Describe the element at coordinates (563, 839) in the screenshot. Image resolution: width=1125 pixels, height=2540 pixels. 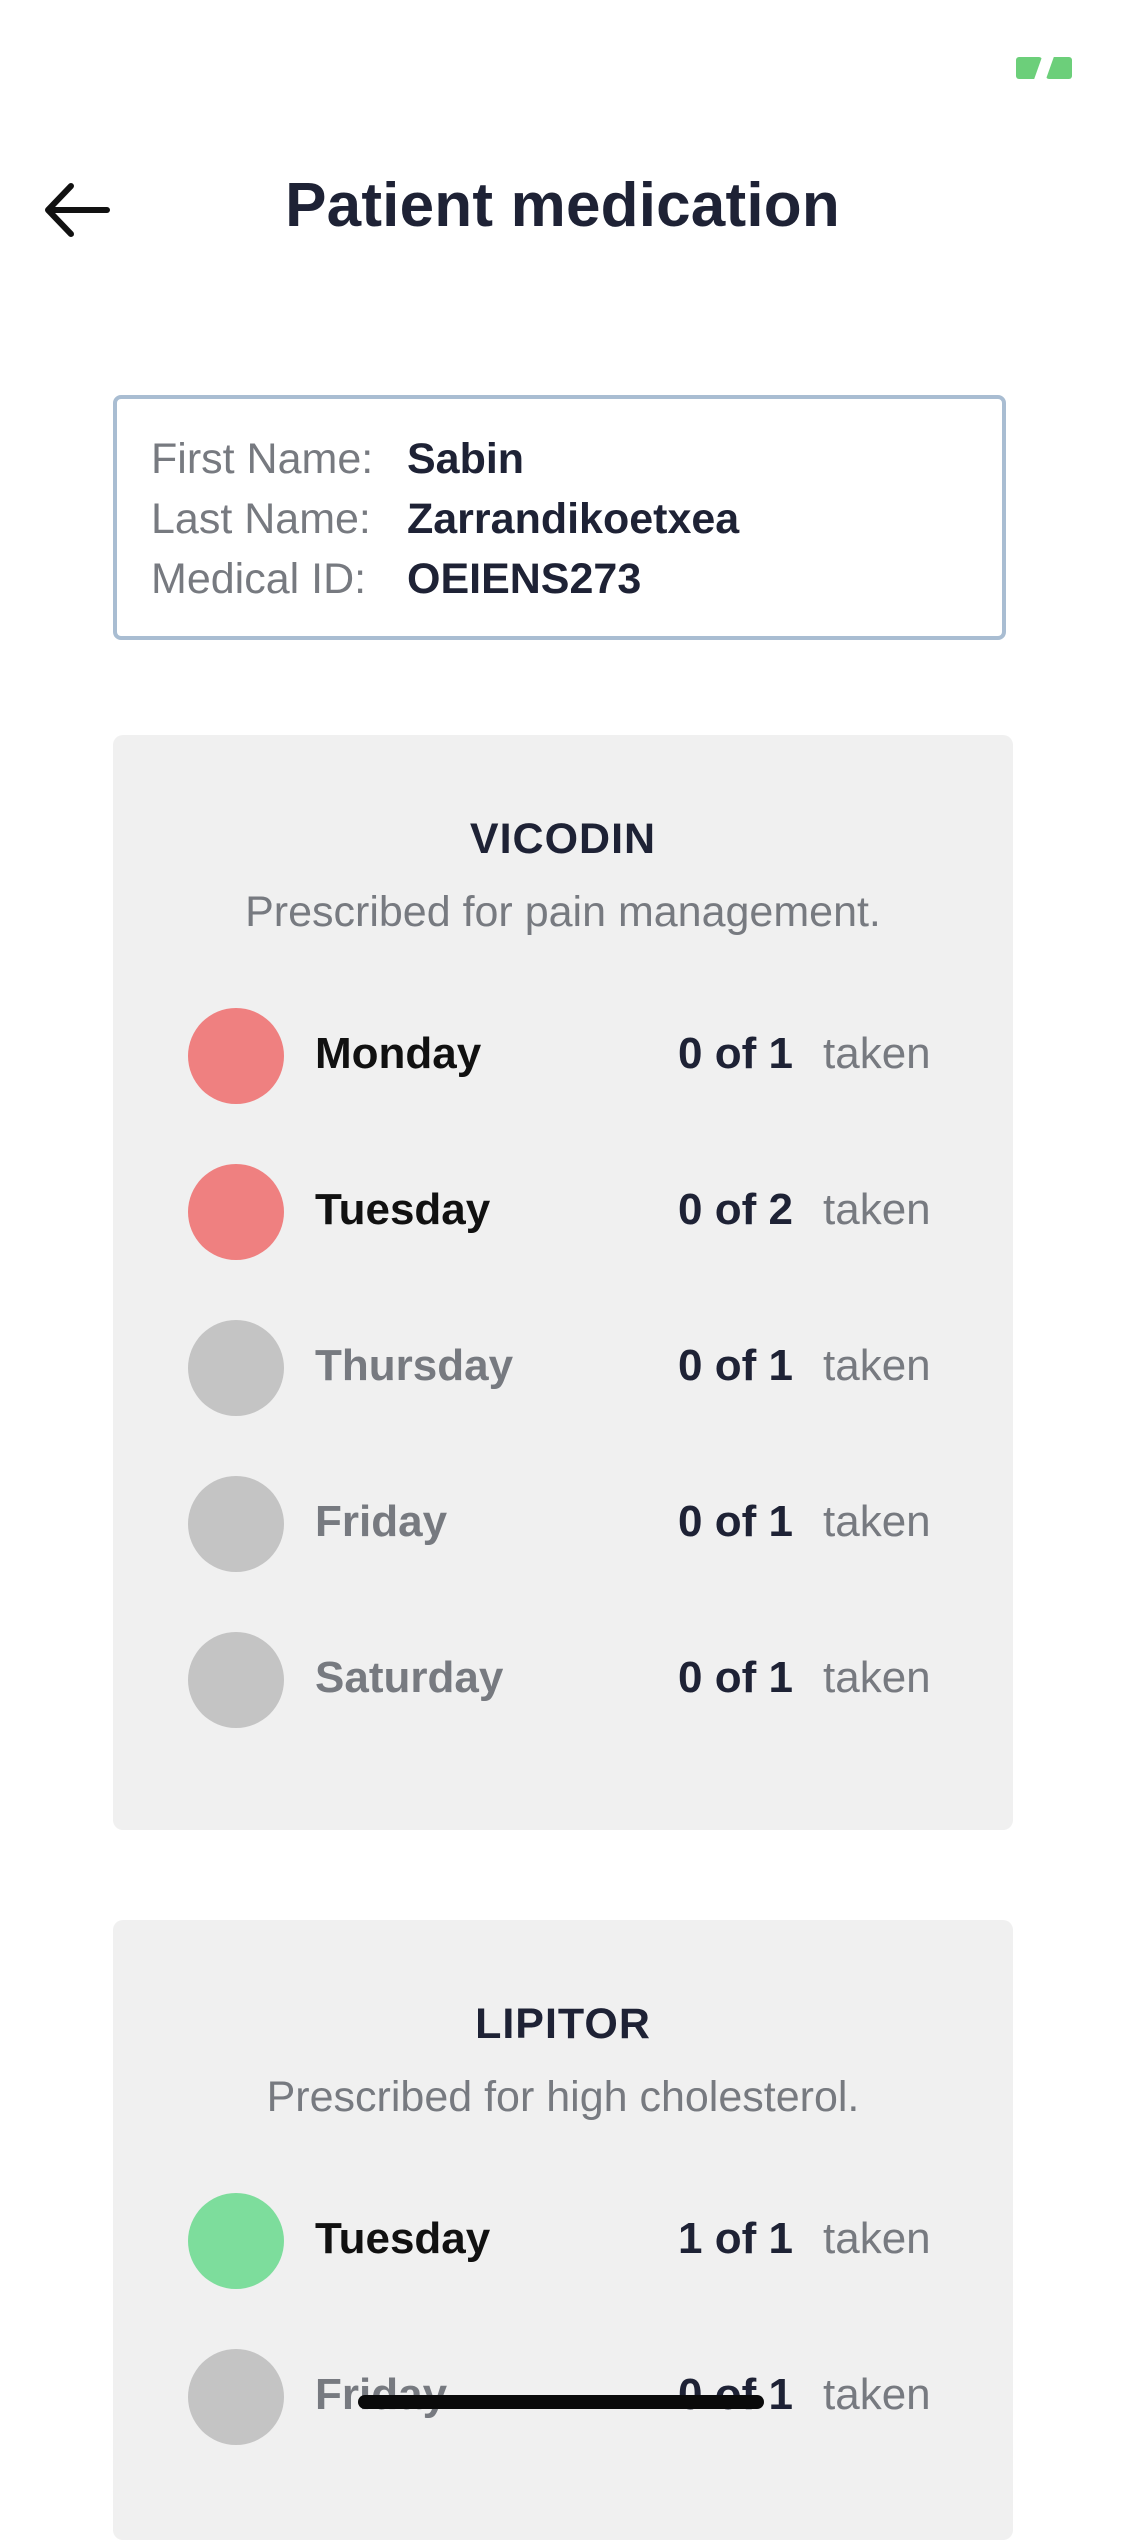
I see `medication-name: VICODIN` at that location.